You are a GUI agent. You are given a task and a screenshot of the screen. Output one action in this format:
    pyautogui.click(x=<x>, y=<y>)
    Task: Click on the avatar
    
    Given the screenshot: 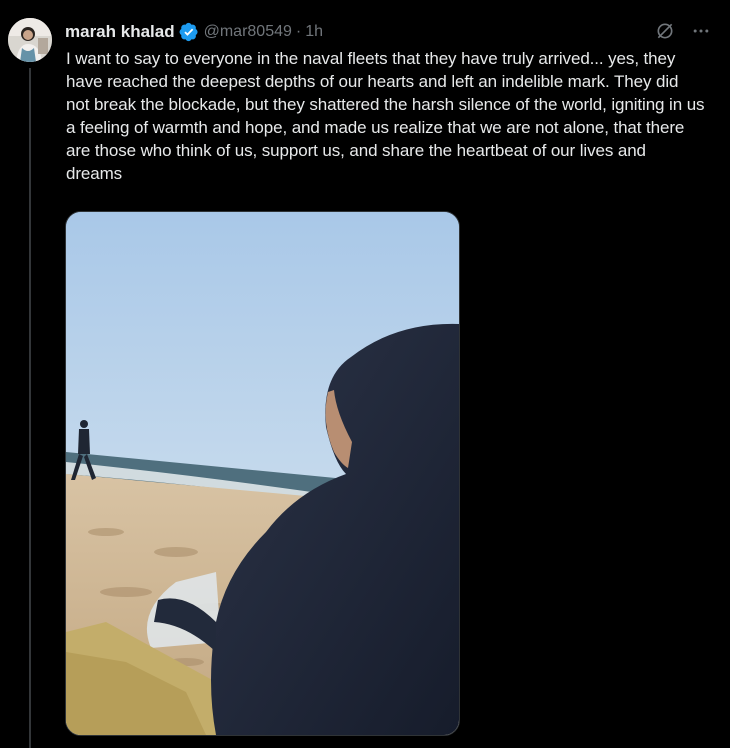 What is the action you would take?
    pyautogui.click(x=30, y=40)
    